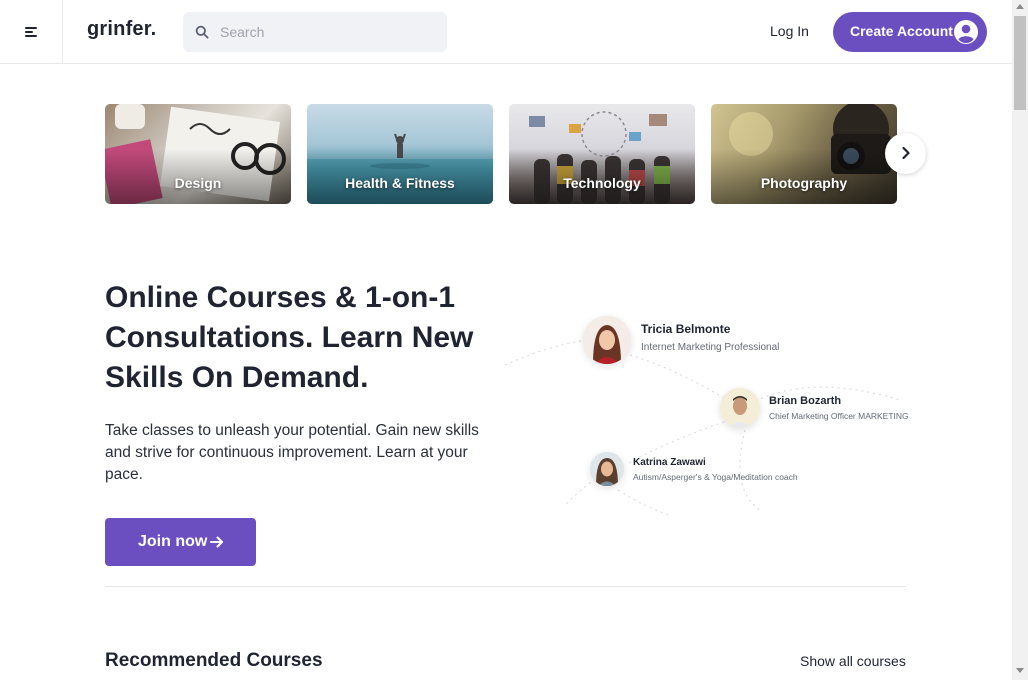 Image resolution: width=1028 pixels, height=680 pixels. I want to click on search-input, so click(327, 32).